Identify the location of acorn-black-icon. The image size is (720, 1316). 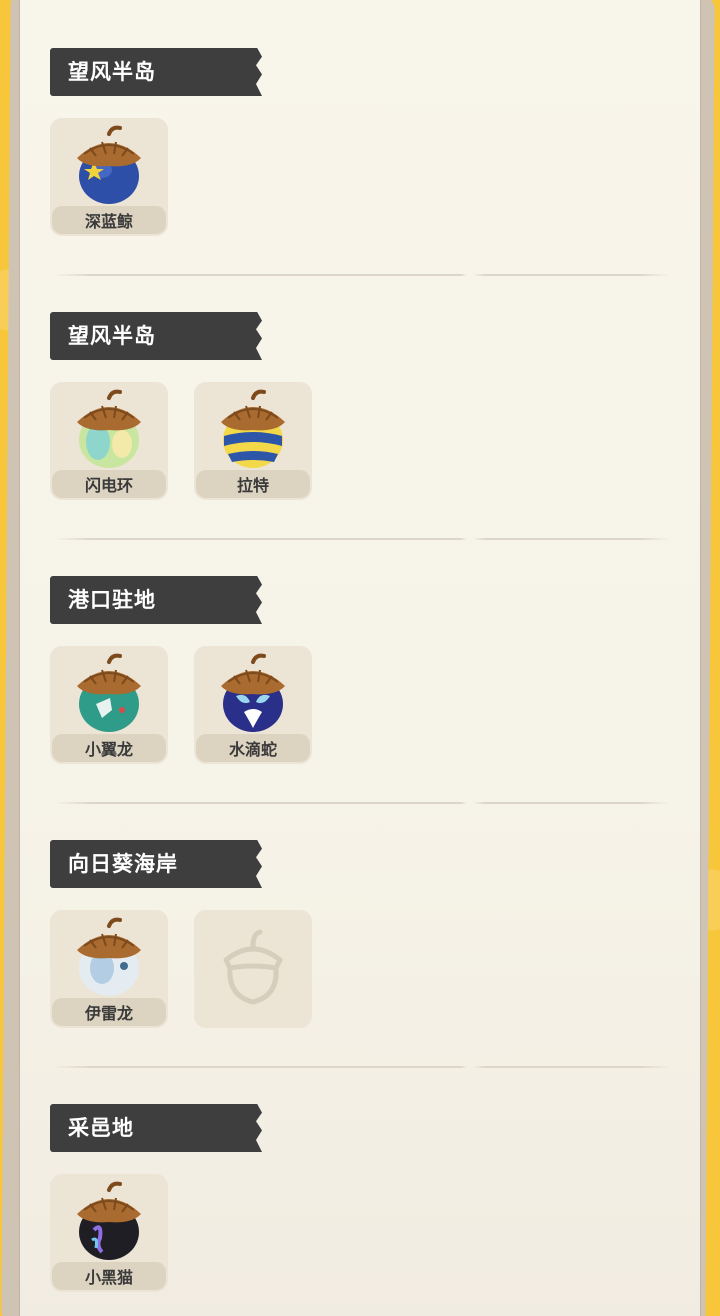
(109, 1220).